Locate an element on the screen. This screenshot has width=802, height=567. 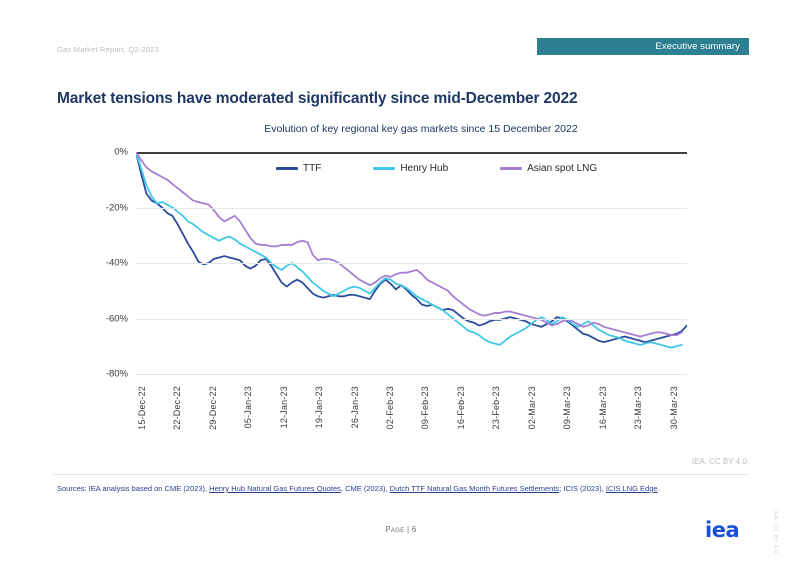
y-axis-ticks: 0% -20% -40% -60% -80% is located at coordinates (107, 260).